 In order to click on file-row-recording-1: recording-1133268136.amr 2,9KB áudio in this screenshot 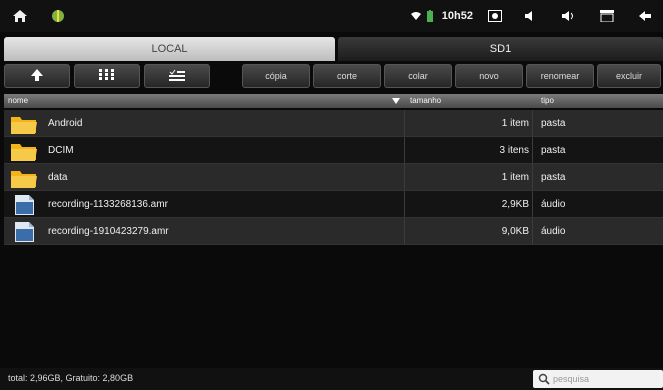, I will do `click(333, 204)`.